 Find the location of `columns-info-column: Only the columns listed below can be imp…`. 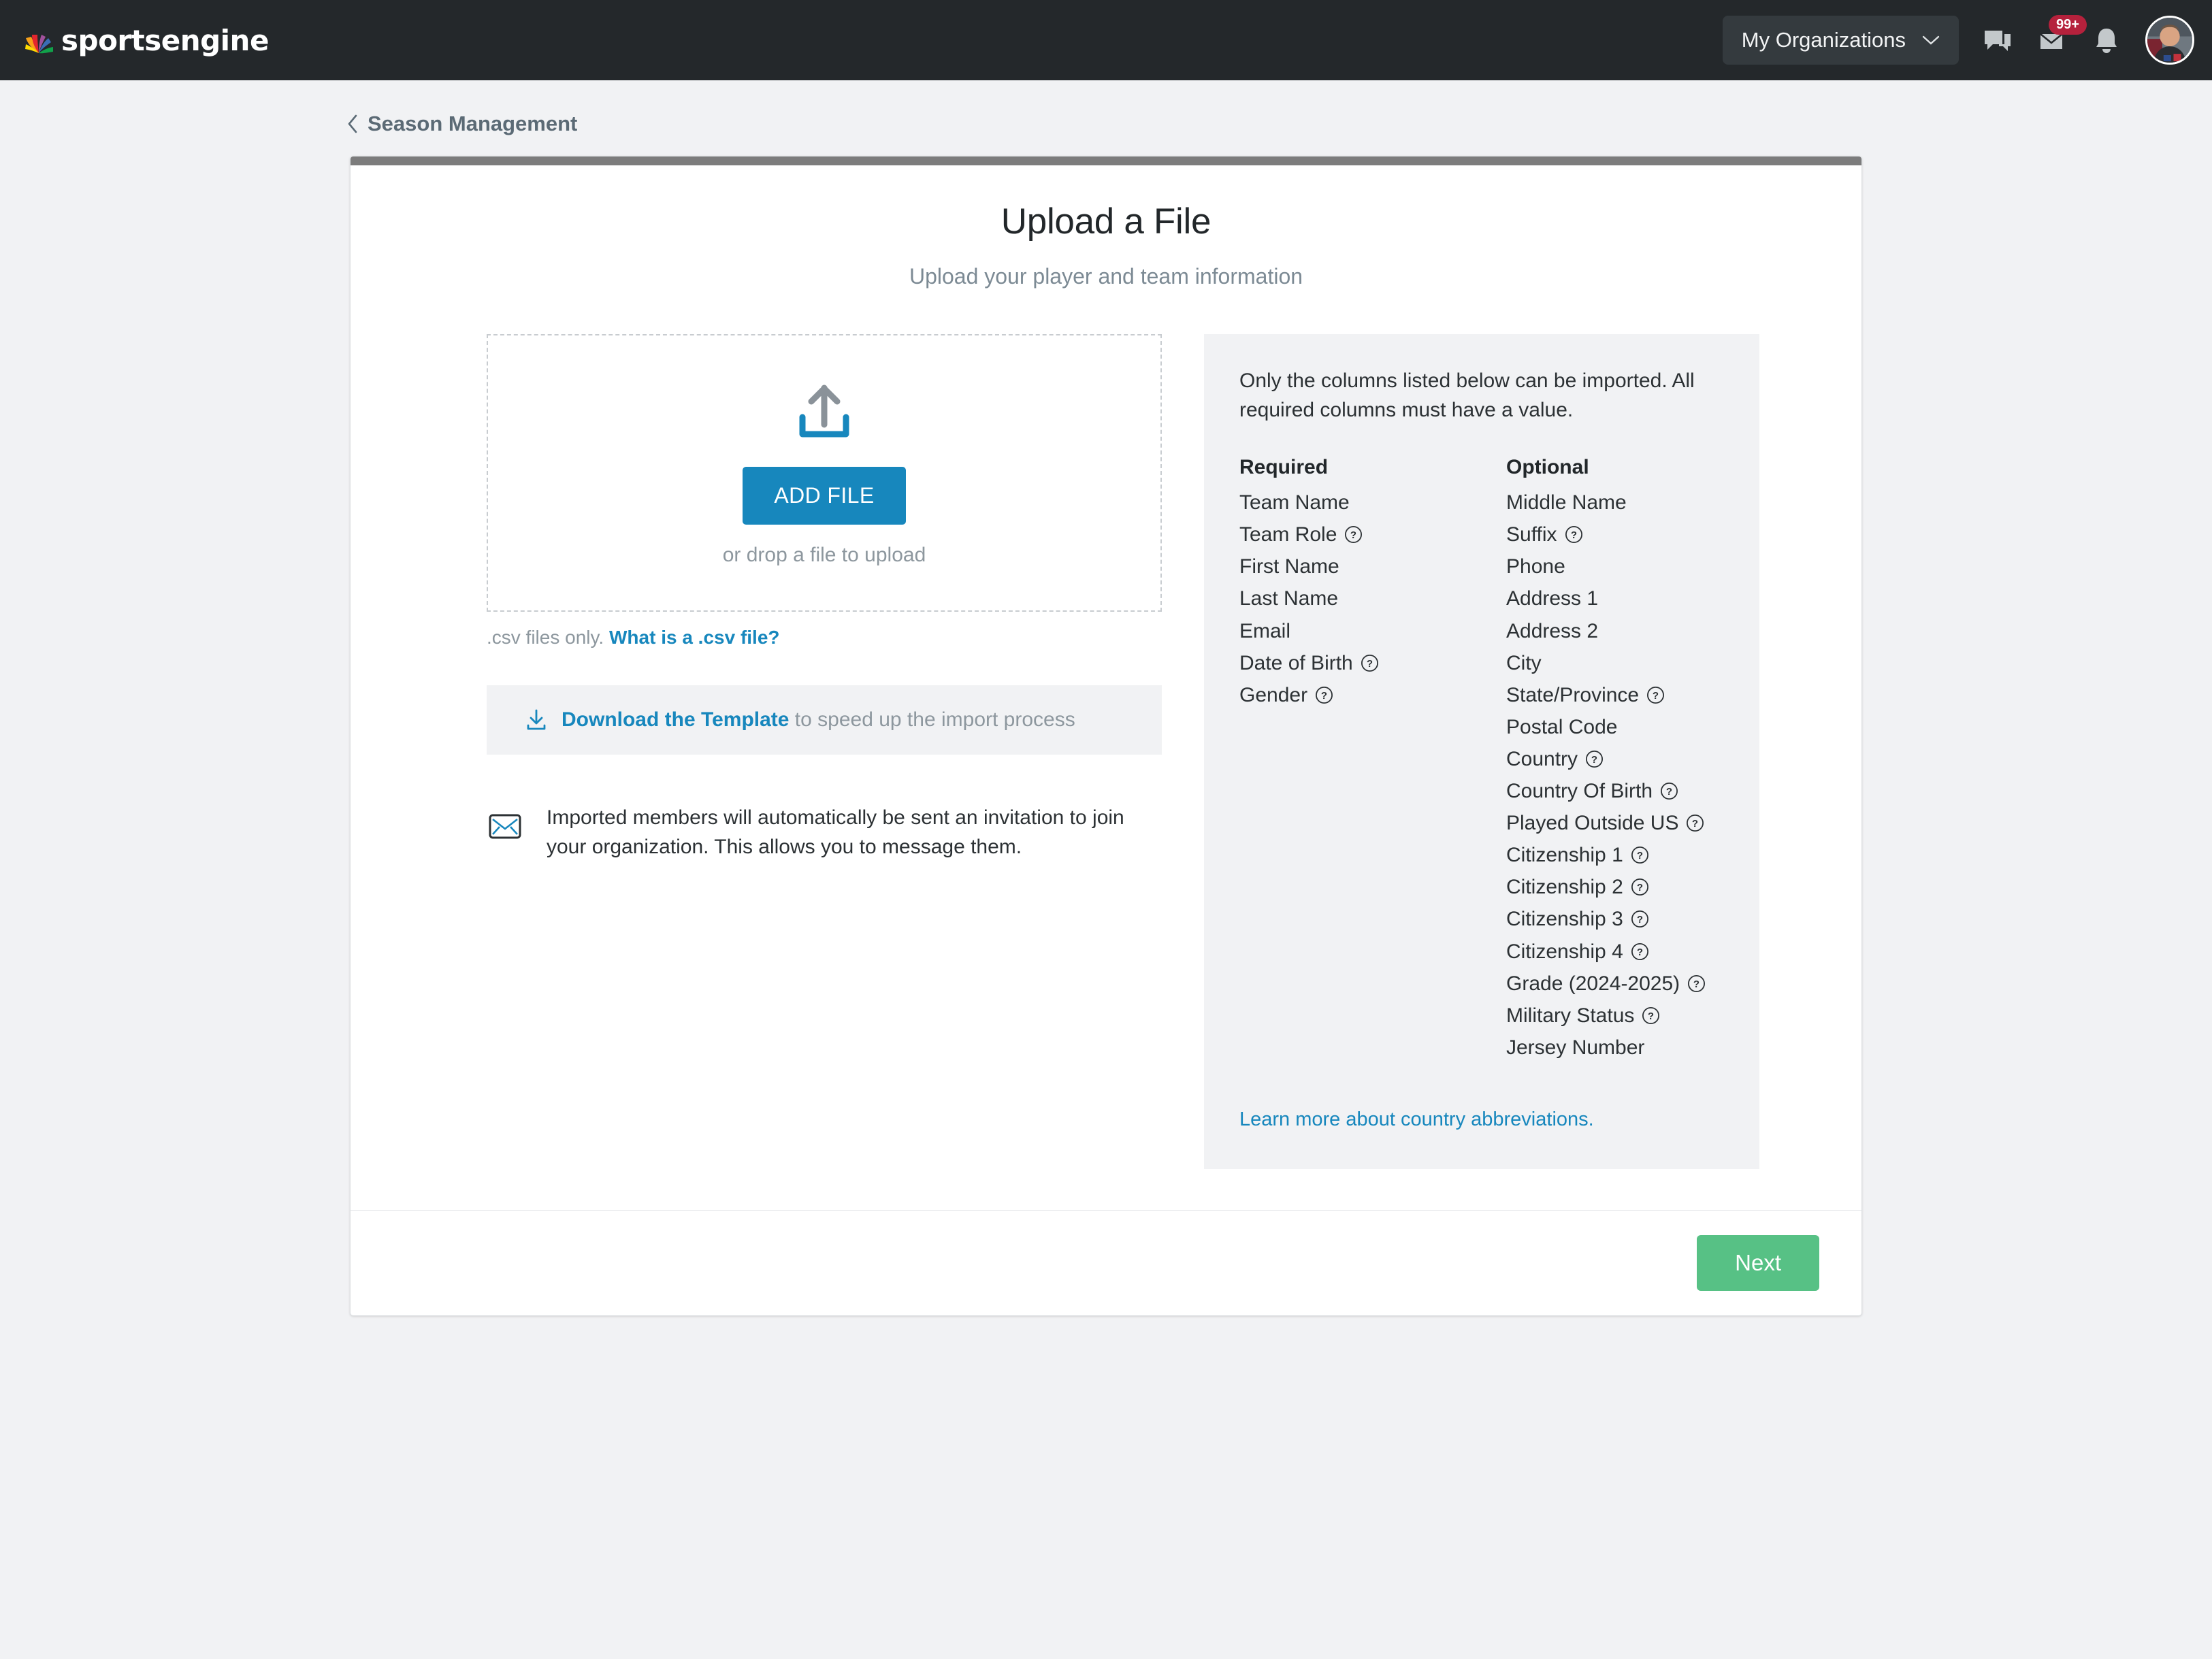

columns-info-column: Only the columns listed below can be imp… is located at coordinates (1481, 751).